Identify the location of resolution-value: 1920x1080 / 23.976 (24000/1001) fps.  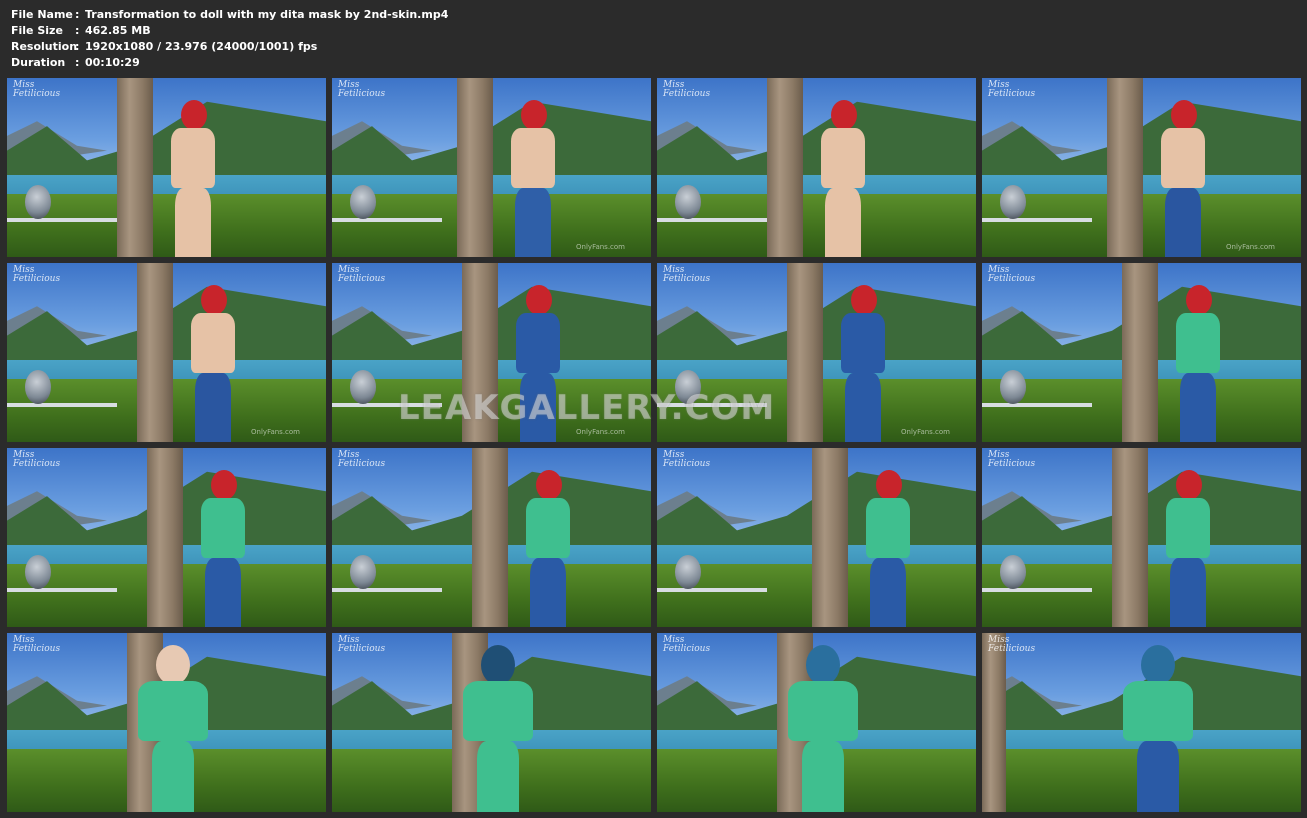
(201, 46).